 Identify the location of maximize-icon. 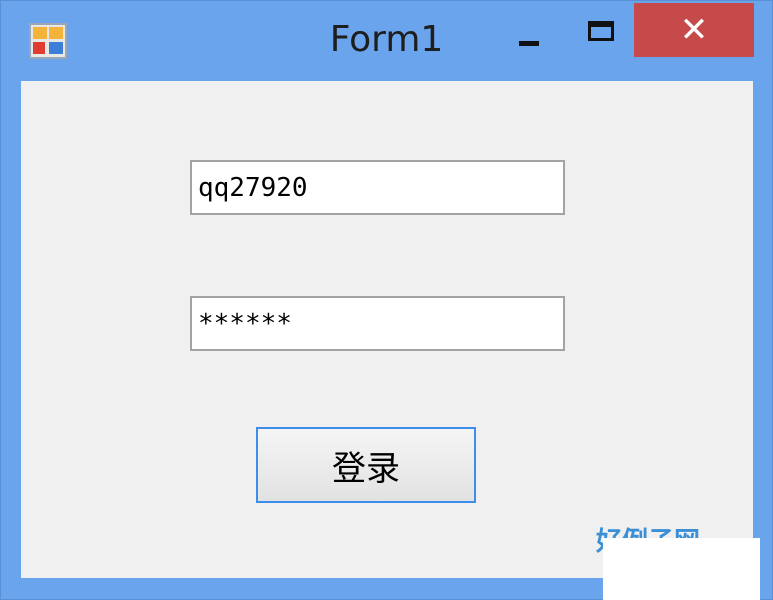
(601, 31).